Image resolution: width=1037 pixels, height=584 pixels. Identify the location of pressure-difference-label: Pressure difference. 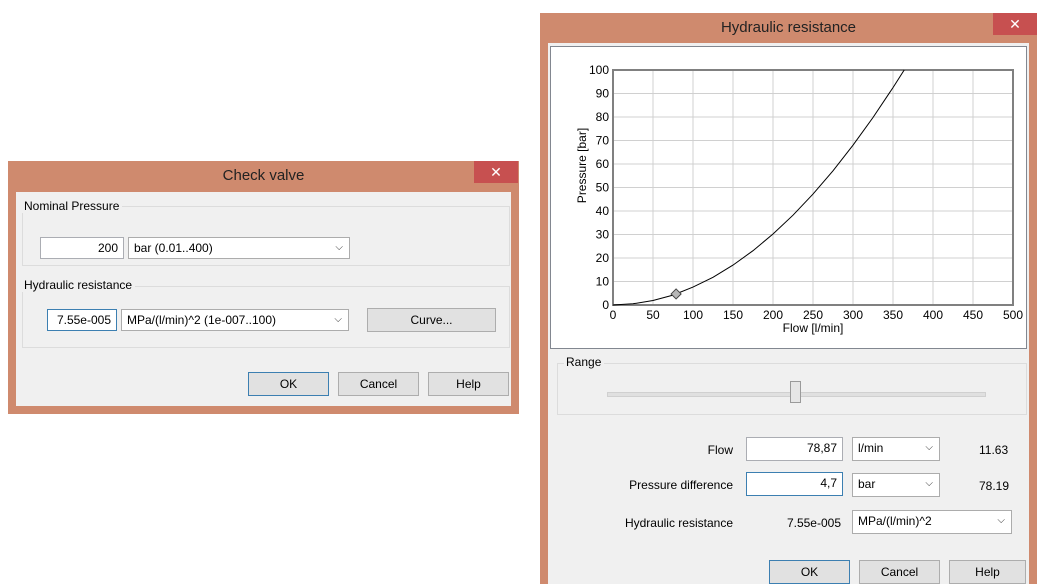
(681, 485).